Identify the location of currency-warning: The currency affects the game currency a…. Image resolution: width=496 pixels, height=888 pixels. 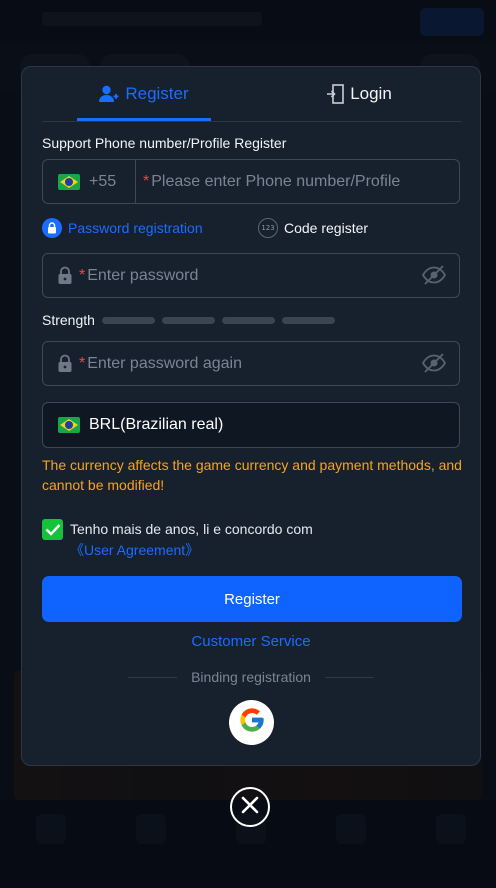
(252, 475).